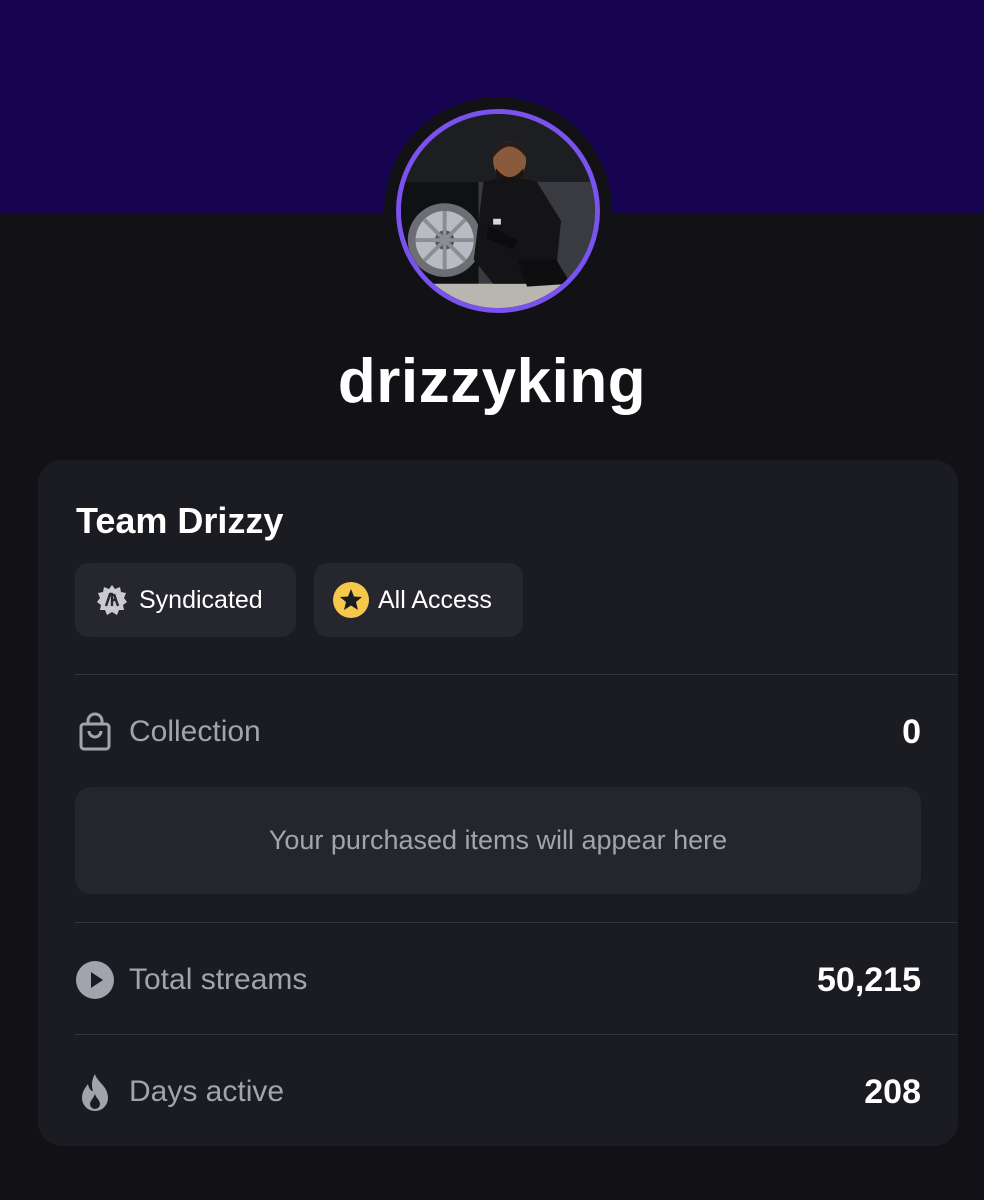 The width and height of the screenshot is (984, 1200). Describe the element at coordinates (95, 980) in the screenshot. I see `play-icon` at that location.